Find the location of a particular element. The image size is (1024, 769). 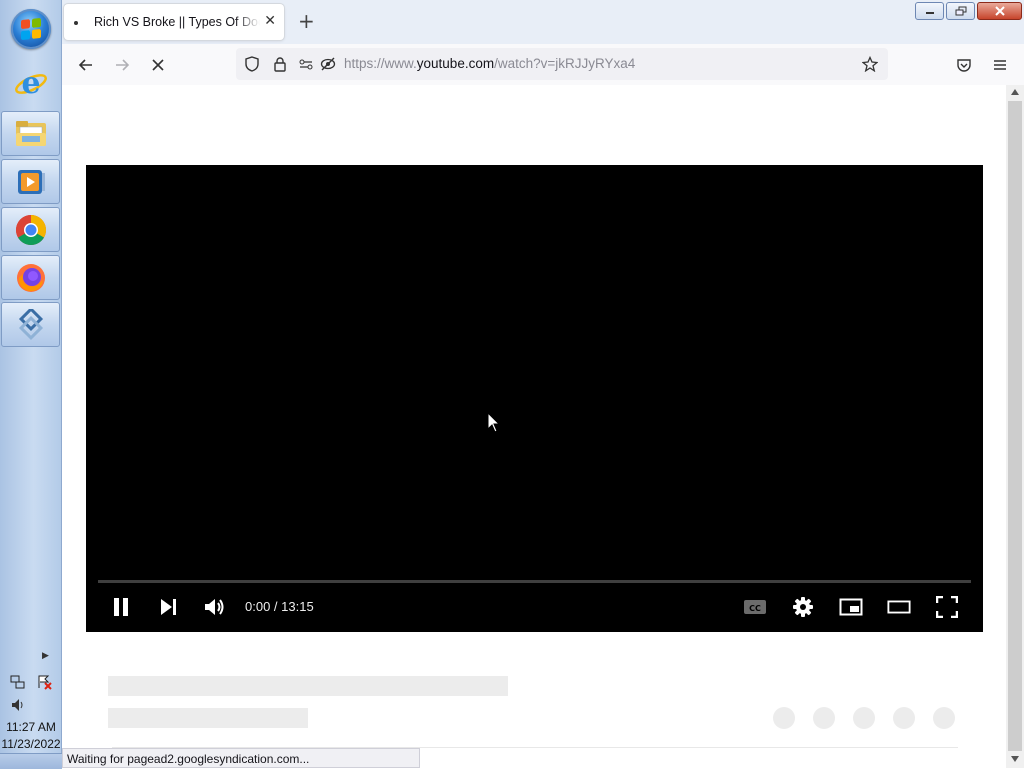

taskbar: e ▶ 11:27 AM 11/23/2022 is located at coordinates (31, 384).